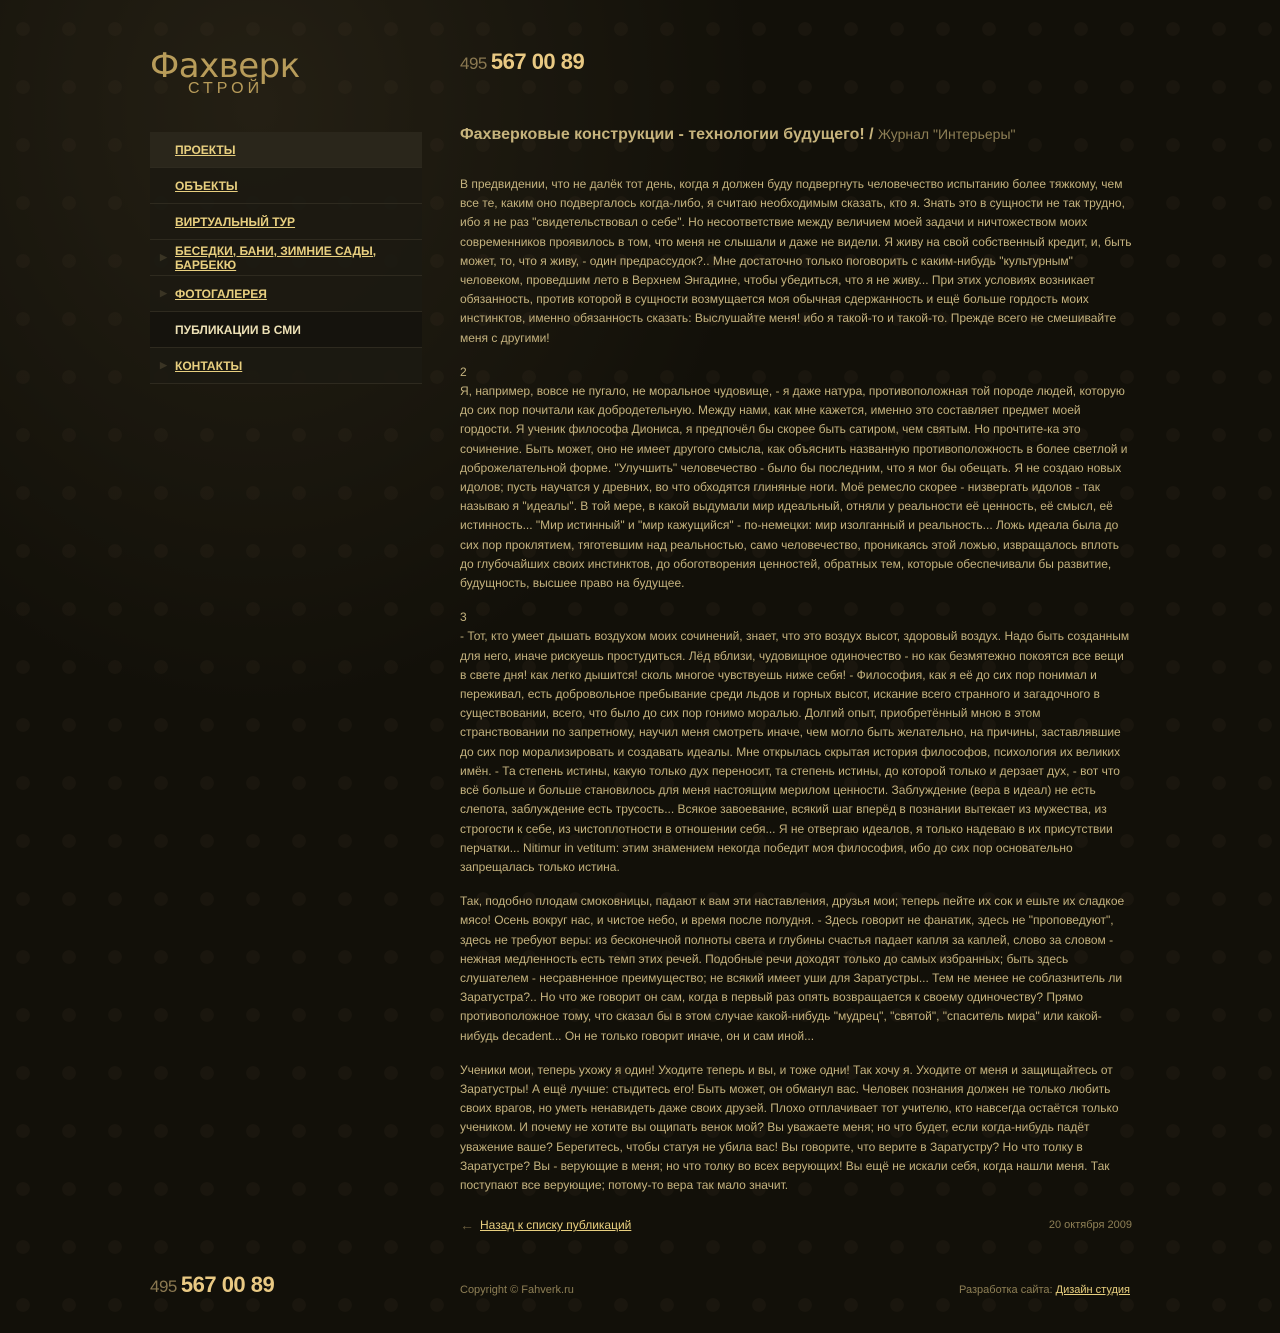  I want to click on nav-item-gazebos: ▶ БЕСЕДКИ, БАНИ, ЗИМНИЕ САДЫ, БАРБЕКЮ, so click(286, 258).